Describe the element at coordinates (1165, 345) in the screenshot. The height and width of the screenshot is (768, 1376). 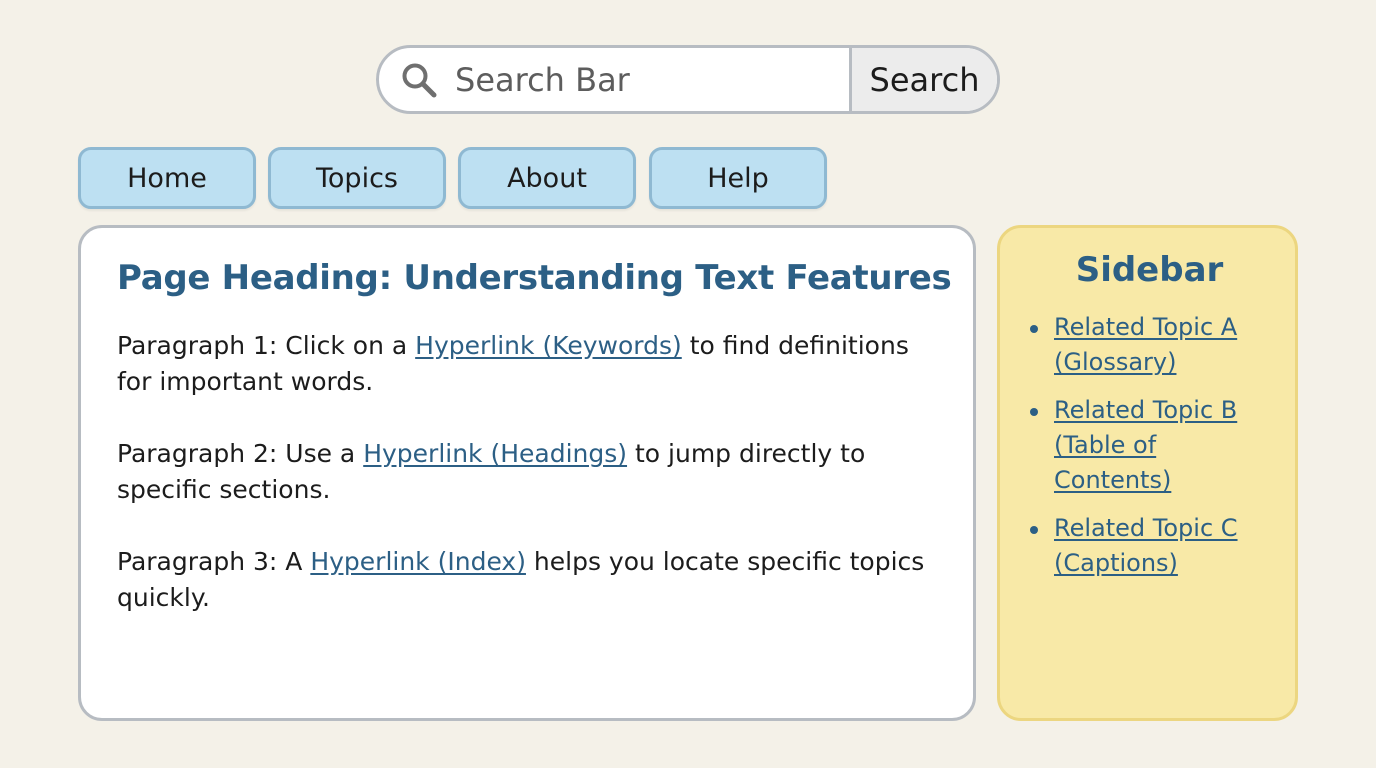
I see `sidebar-link-related-topic-a: Related Topic A (Glossary)` at that location.